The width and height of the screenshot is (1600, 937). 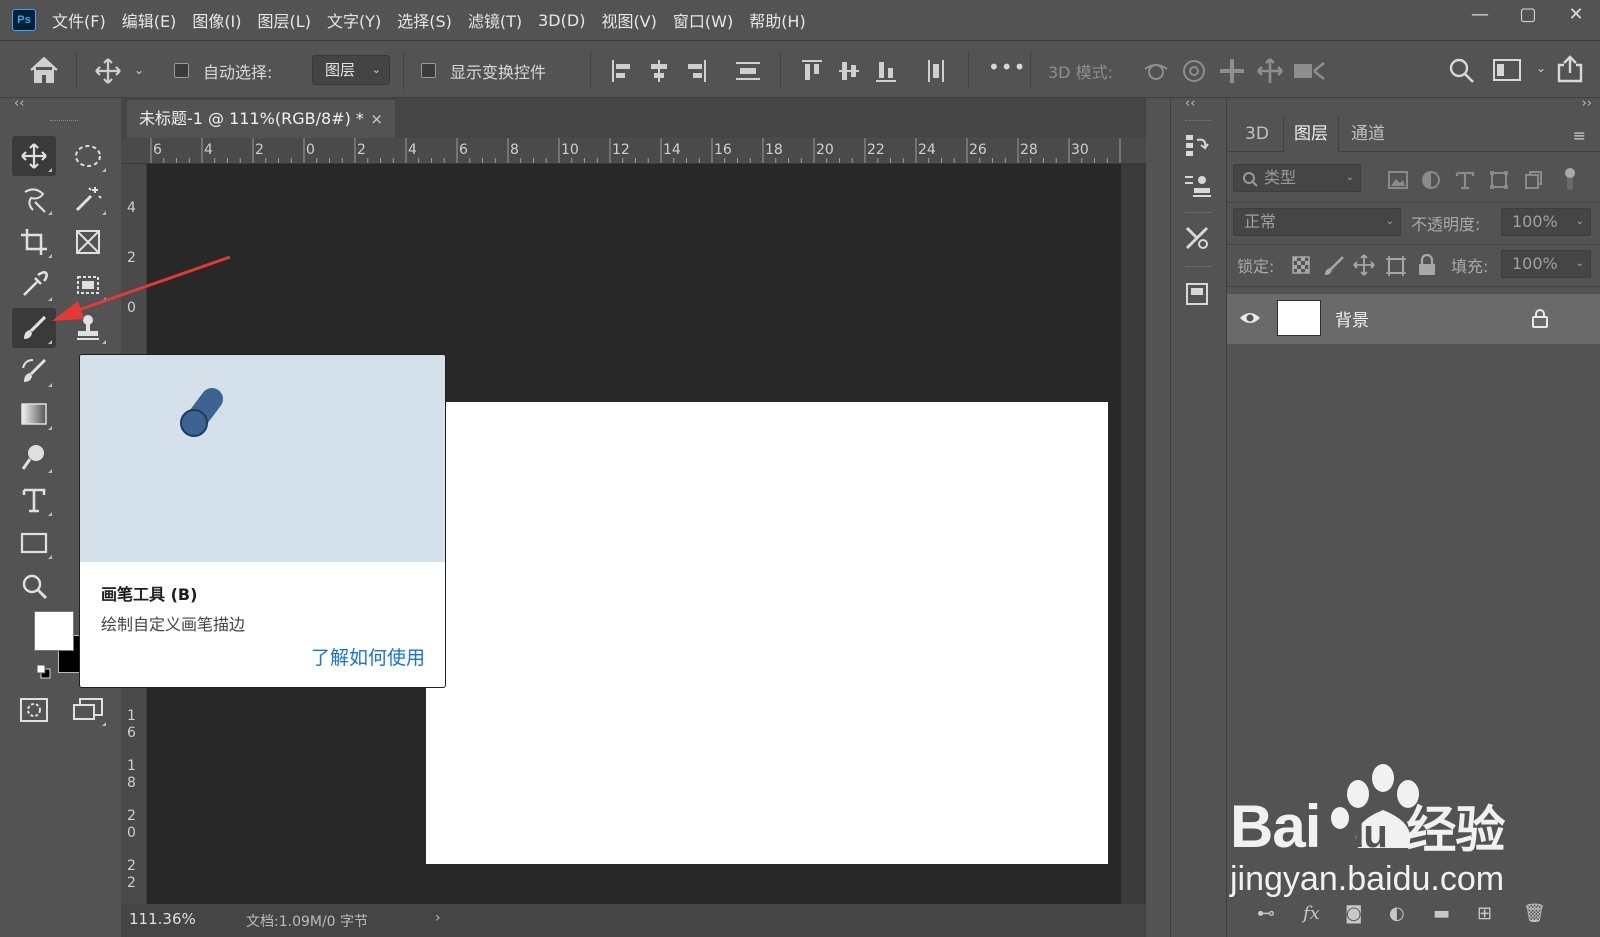 I want to click on opacity-field: 100% ⌄, so click(x=1546, y=222).